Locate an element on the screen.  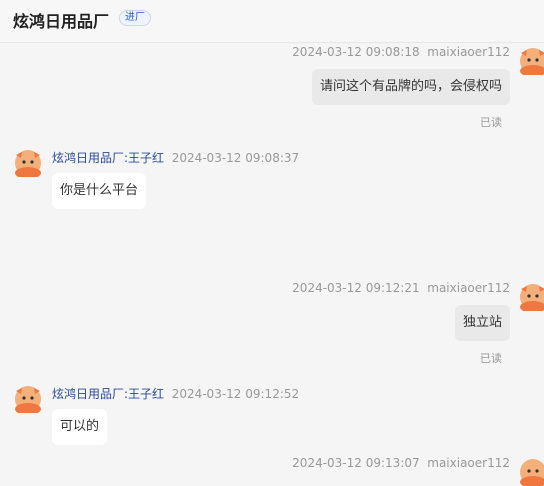
message-bubble: 你是什么平台 is located at coordinates (99, 191).